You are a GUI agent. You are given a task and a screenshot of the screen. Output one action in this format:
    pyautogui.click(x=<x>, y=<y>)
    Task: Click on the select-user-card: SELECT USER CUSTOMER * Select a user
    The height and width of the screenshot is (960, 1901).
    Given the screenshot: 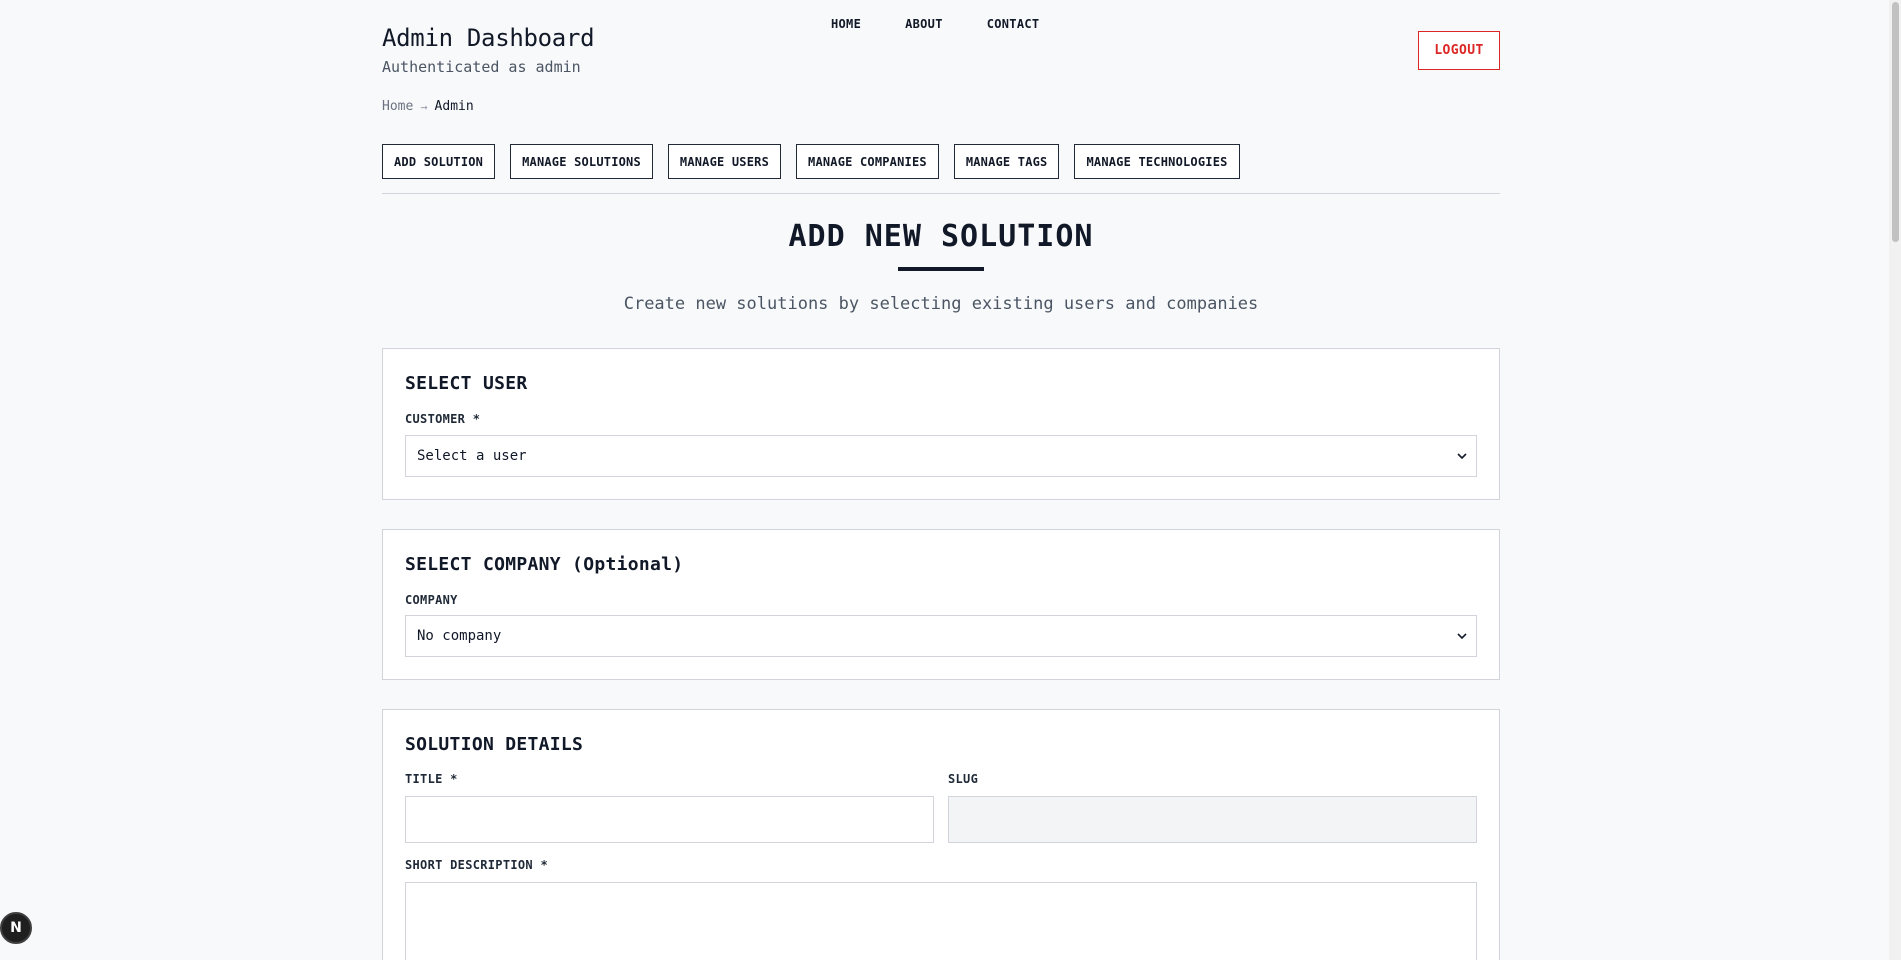 What is the action you would take?
    pyautogui.click(x=941, y=424)
    